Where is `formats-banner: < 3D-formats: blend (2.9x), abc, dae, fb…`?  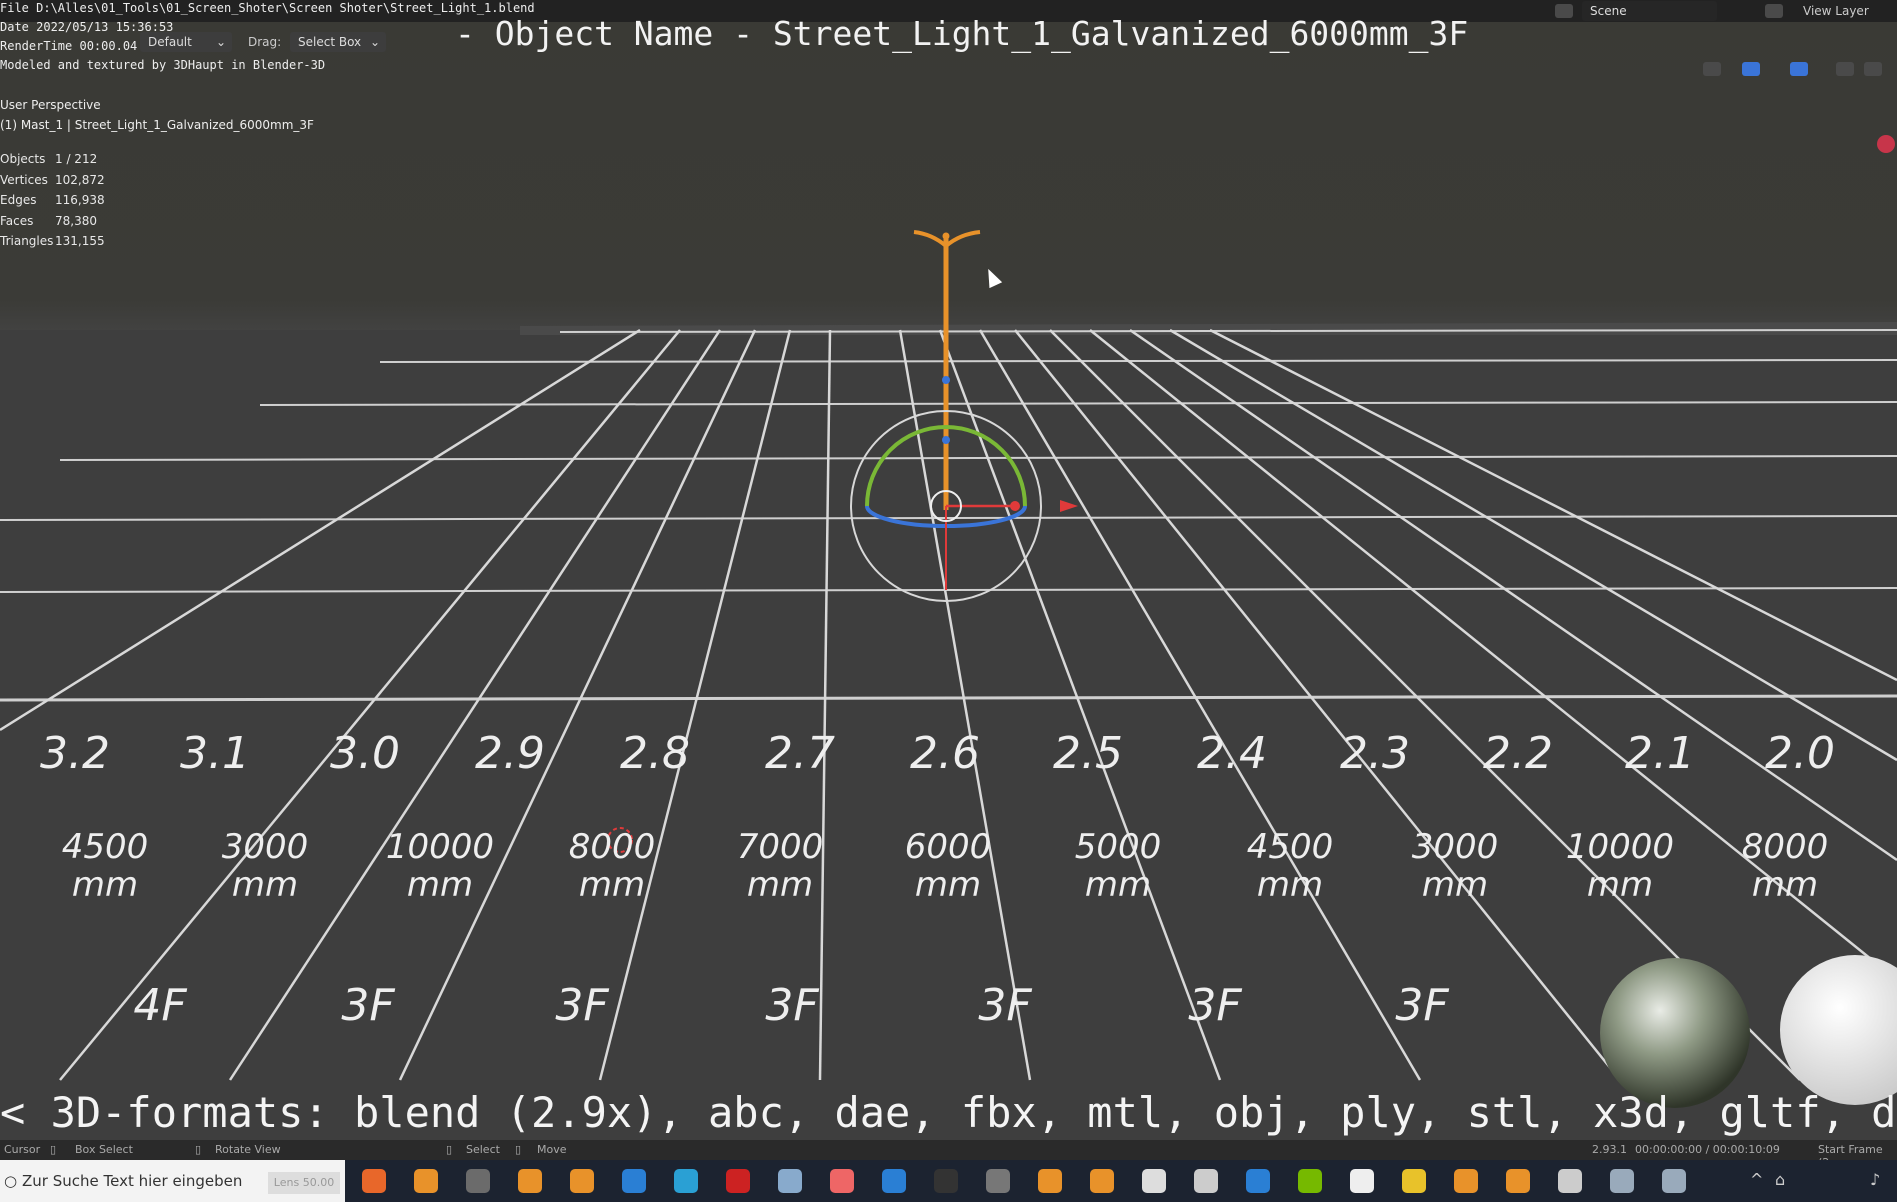
formats-banner: < 3D-formats: blend (2.9x), abc, dae, fb… is located at coordinates (948, 1112).